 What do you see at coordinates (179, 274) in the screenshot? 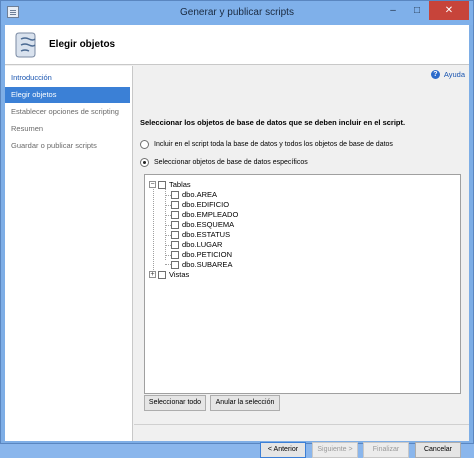
I see `tree-label-vistas: Vistas` at bounding box center [179, 274].